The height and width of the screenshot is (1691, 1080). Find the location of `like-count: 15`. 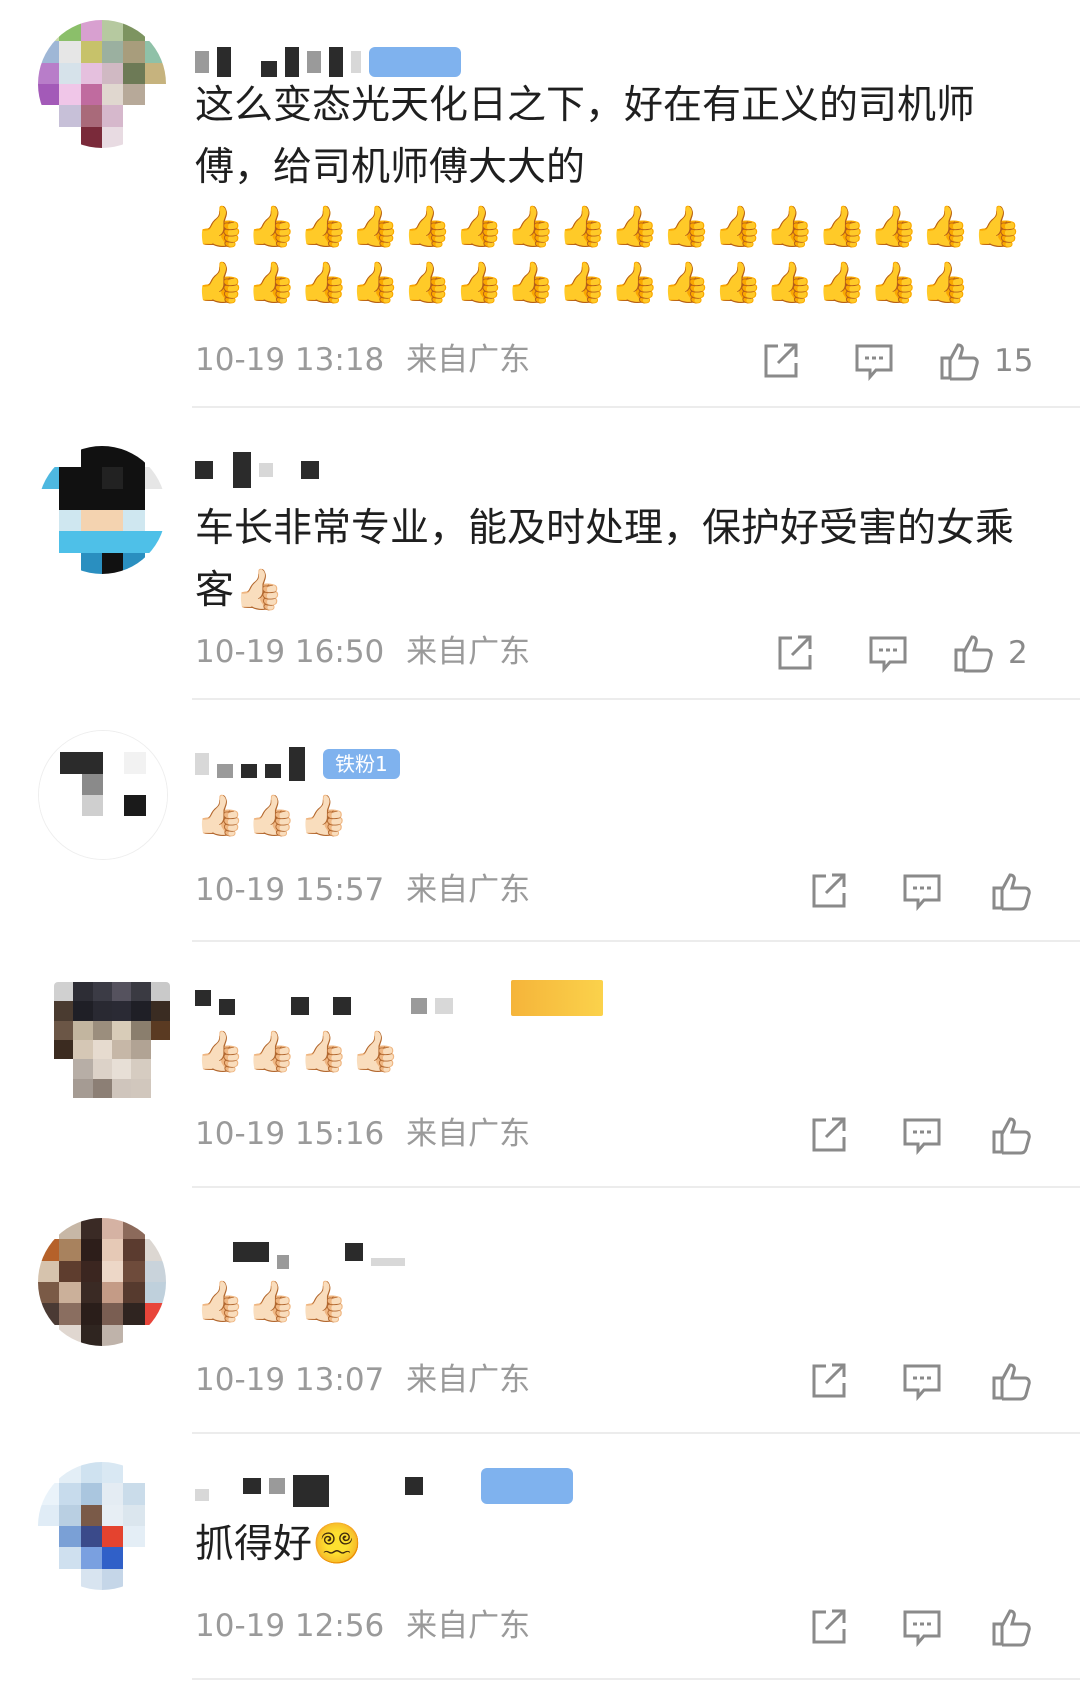

like-count: 15 is located at coordinates (1014, 361).